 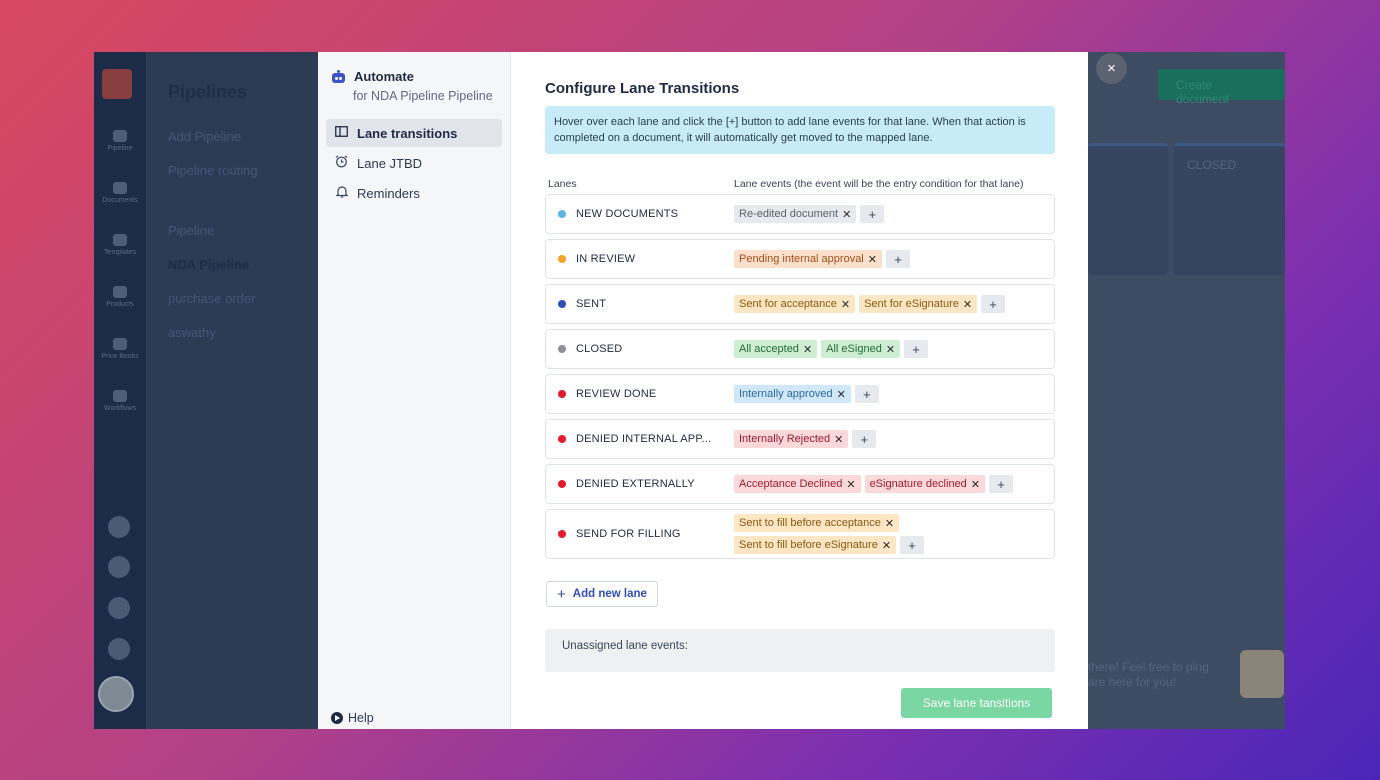 What do you see at coordinates (119, 608) in the screenshot?
I see `settings-icon` at bounding box center [119, 608].